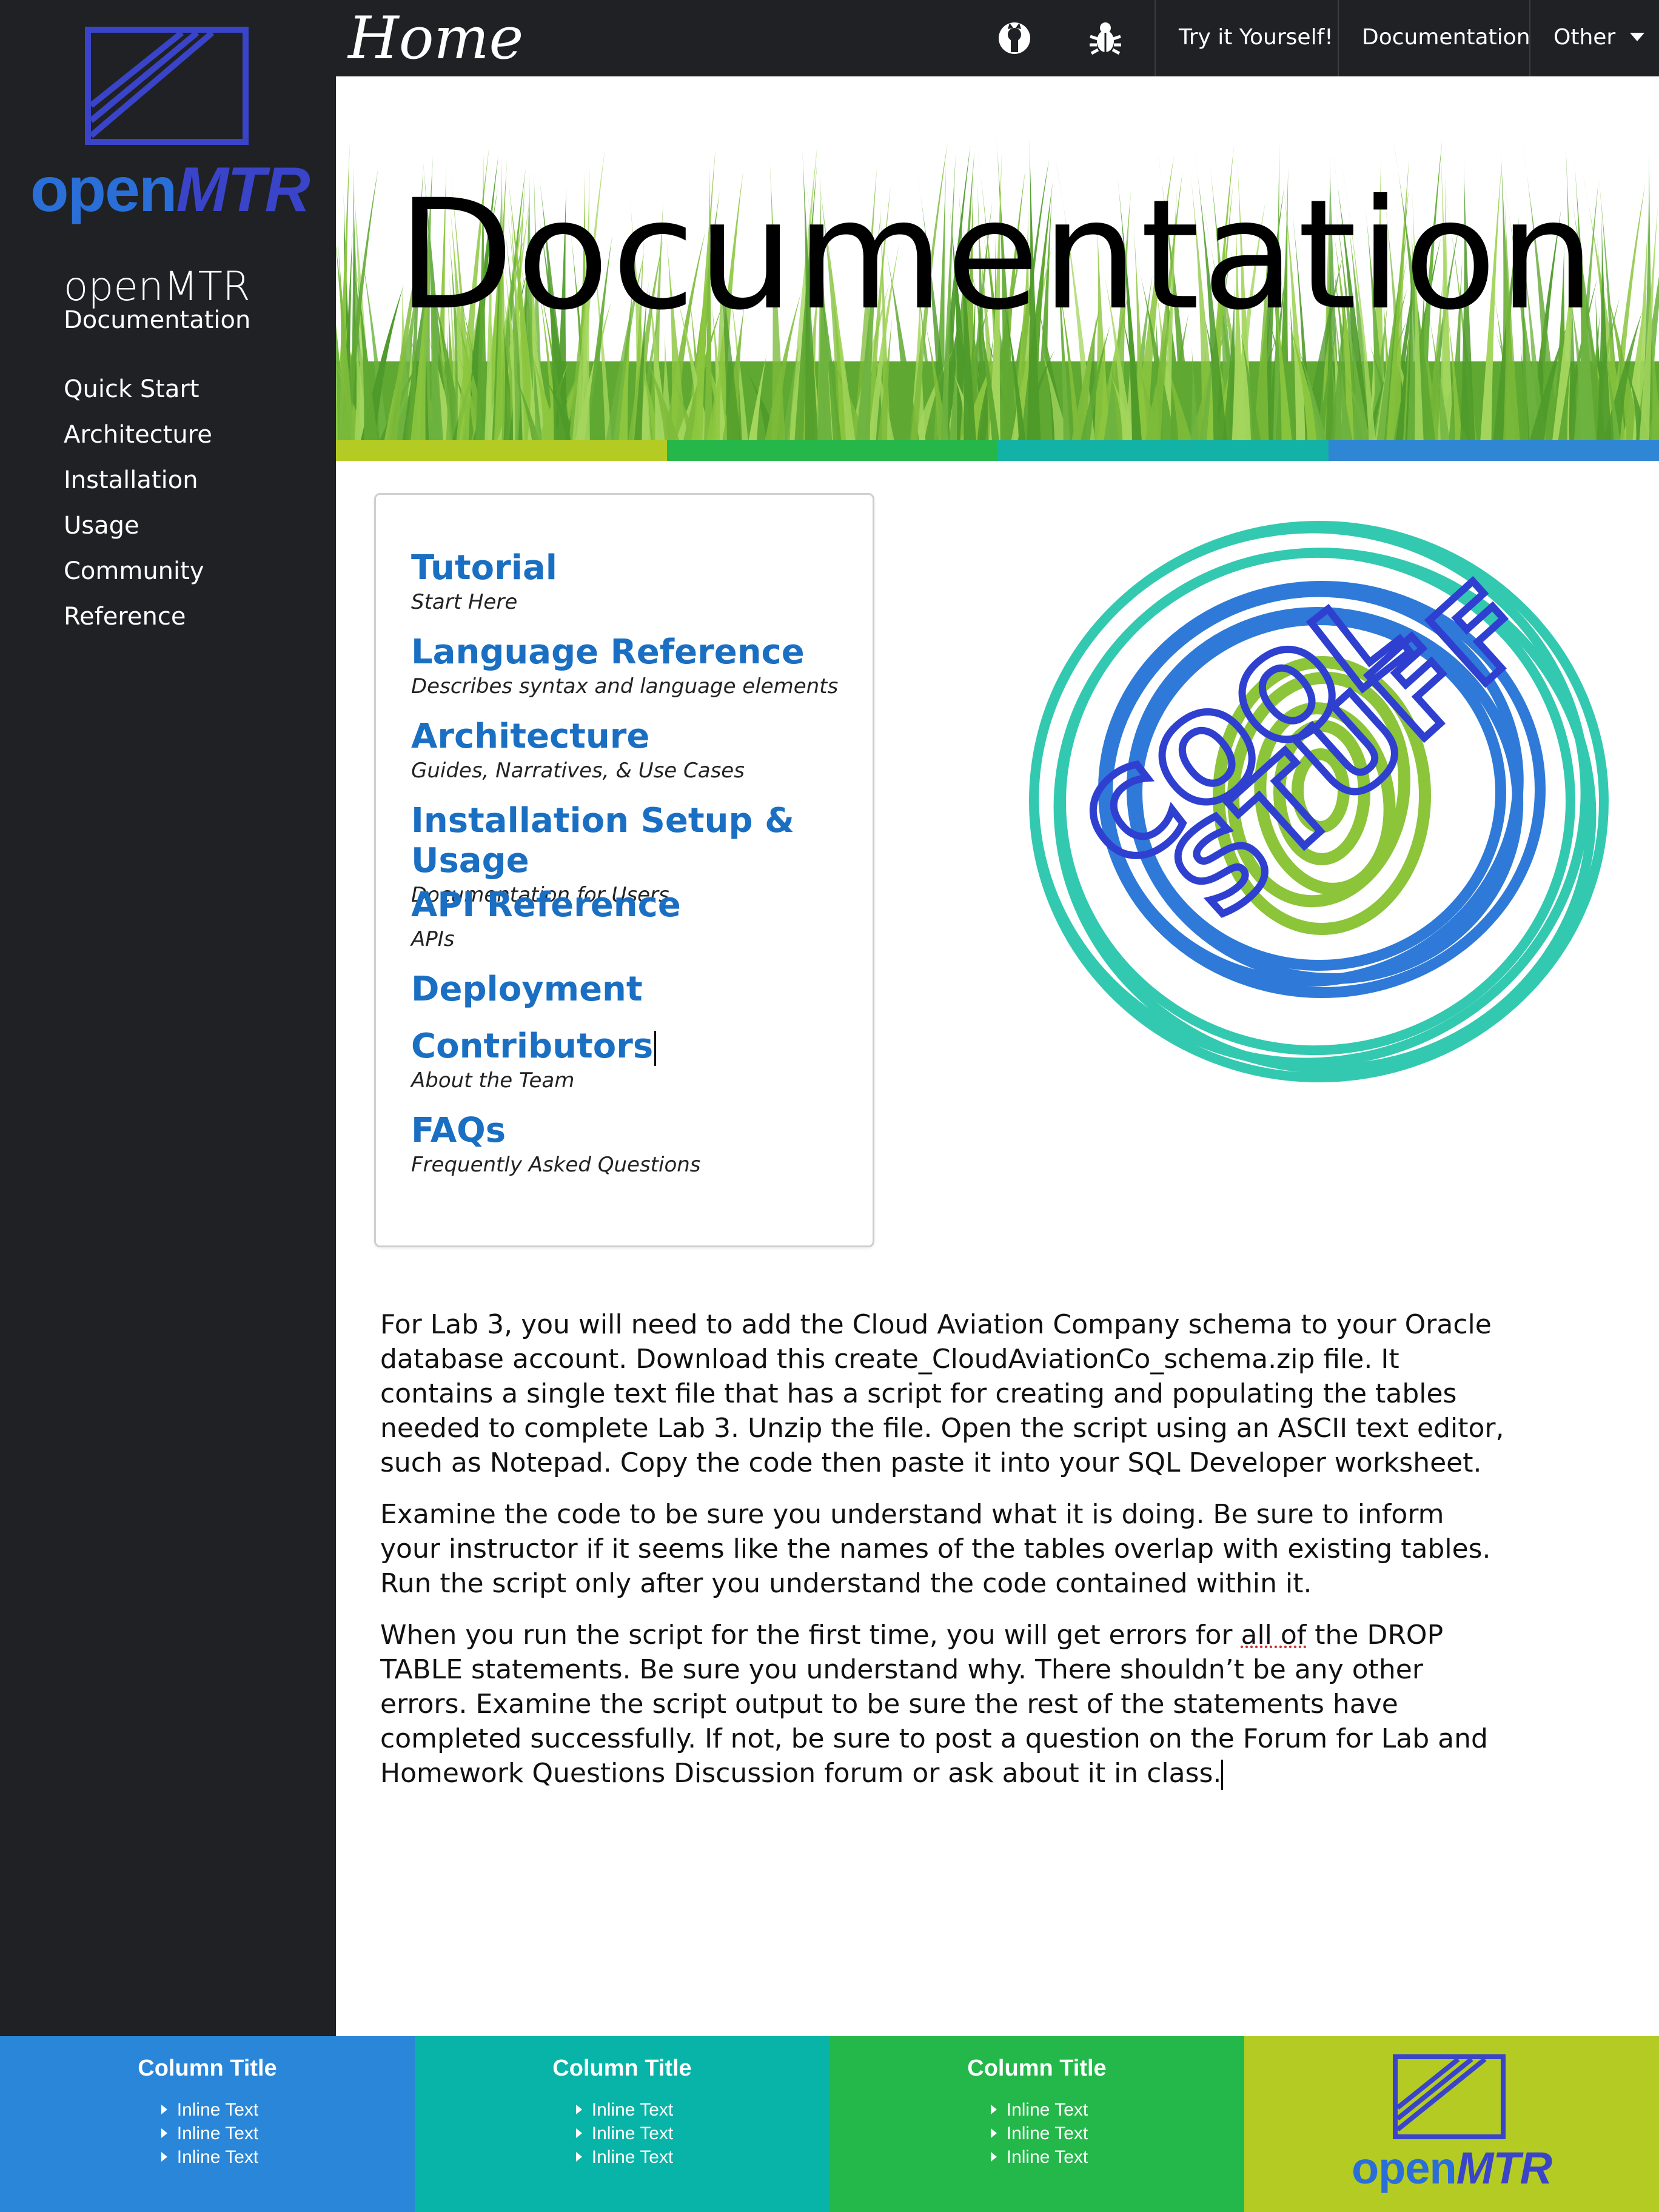 The width and height of the screenshot is (1659, 2212). I want to click on installation-setup-link: Installation Setup & Usage, so click(642, 841).